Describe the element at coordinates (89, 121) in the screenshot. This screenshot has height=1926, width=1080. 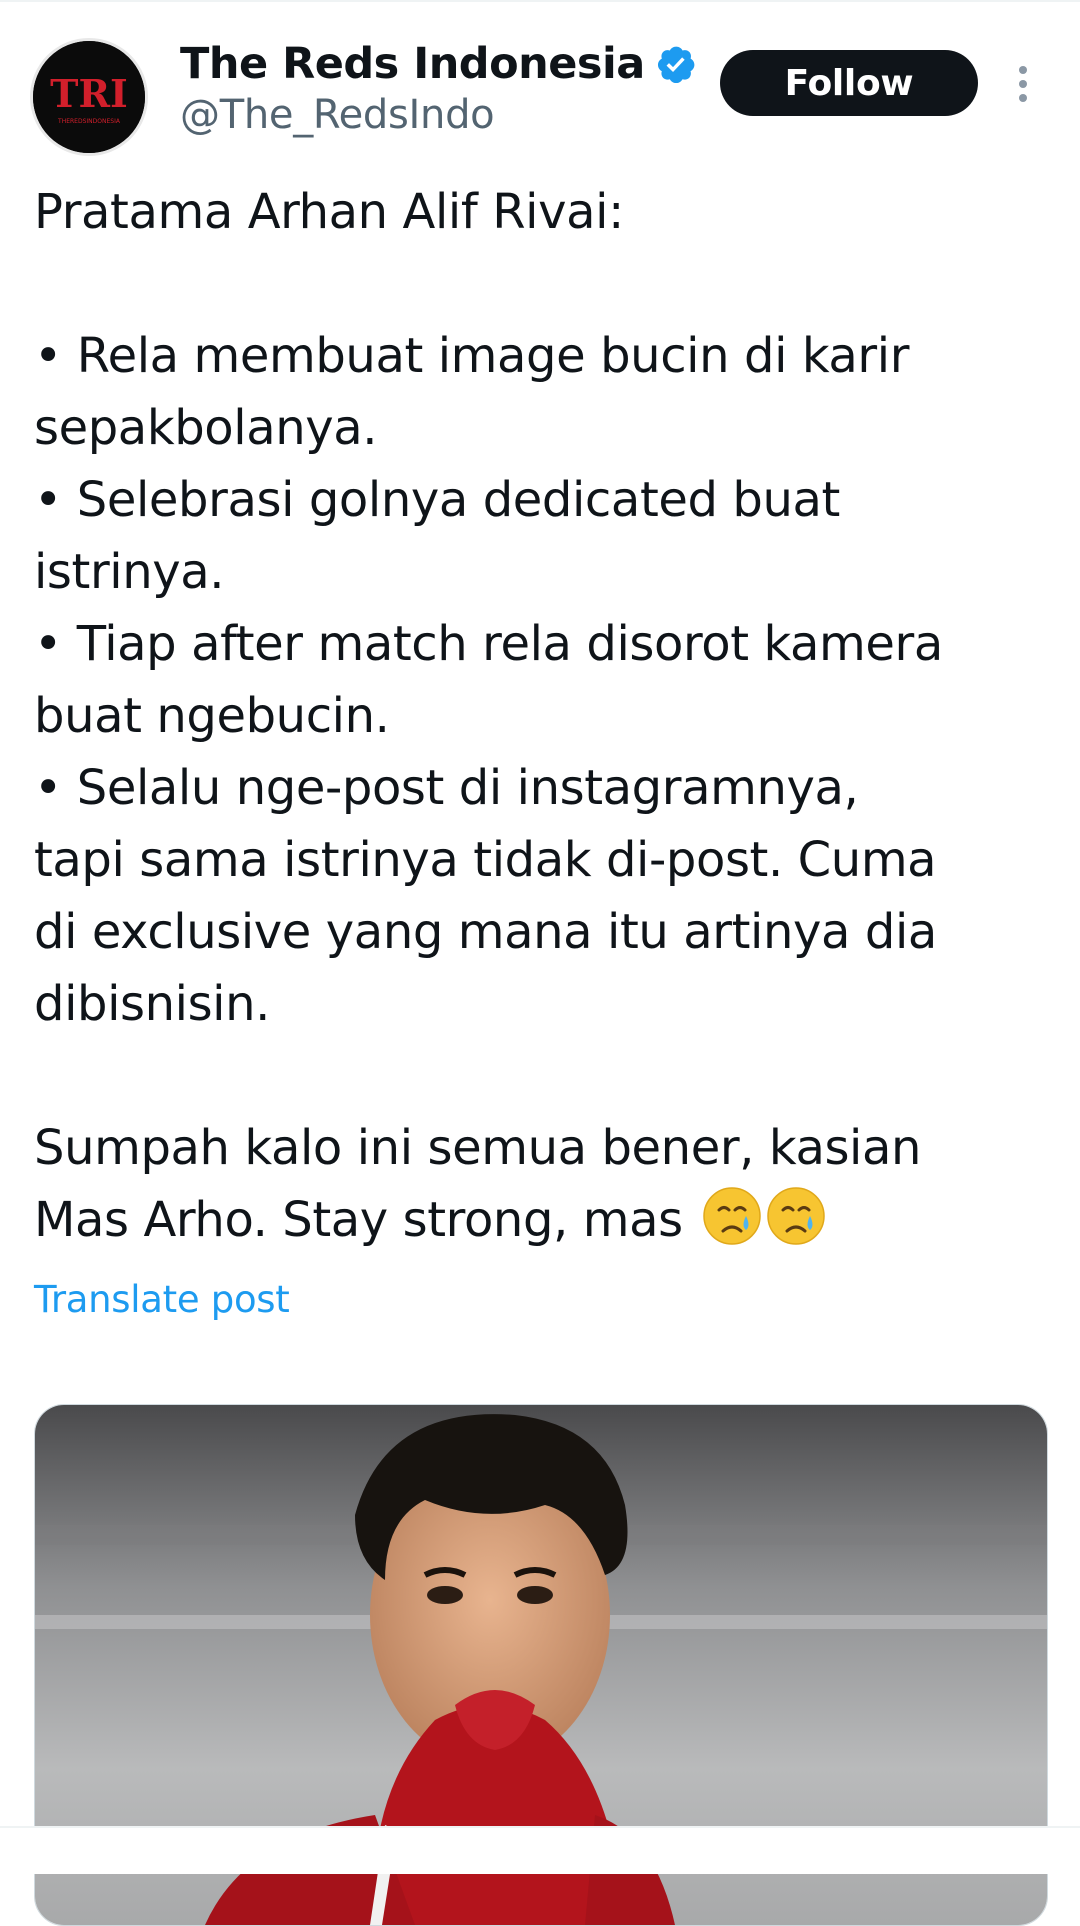
I see `svg-text: THEREDSINDONESIA` at that location.